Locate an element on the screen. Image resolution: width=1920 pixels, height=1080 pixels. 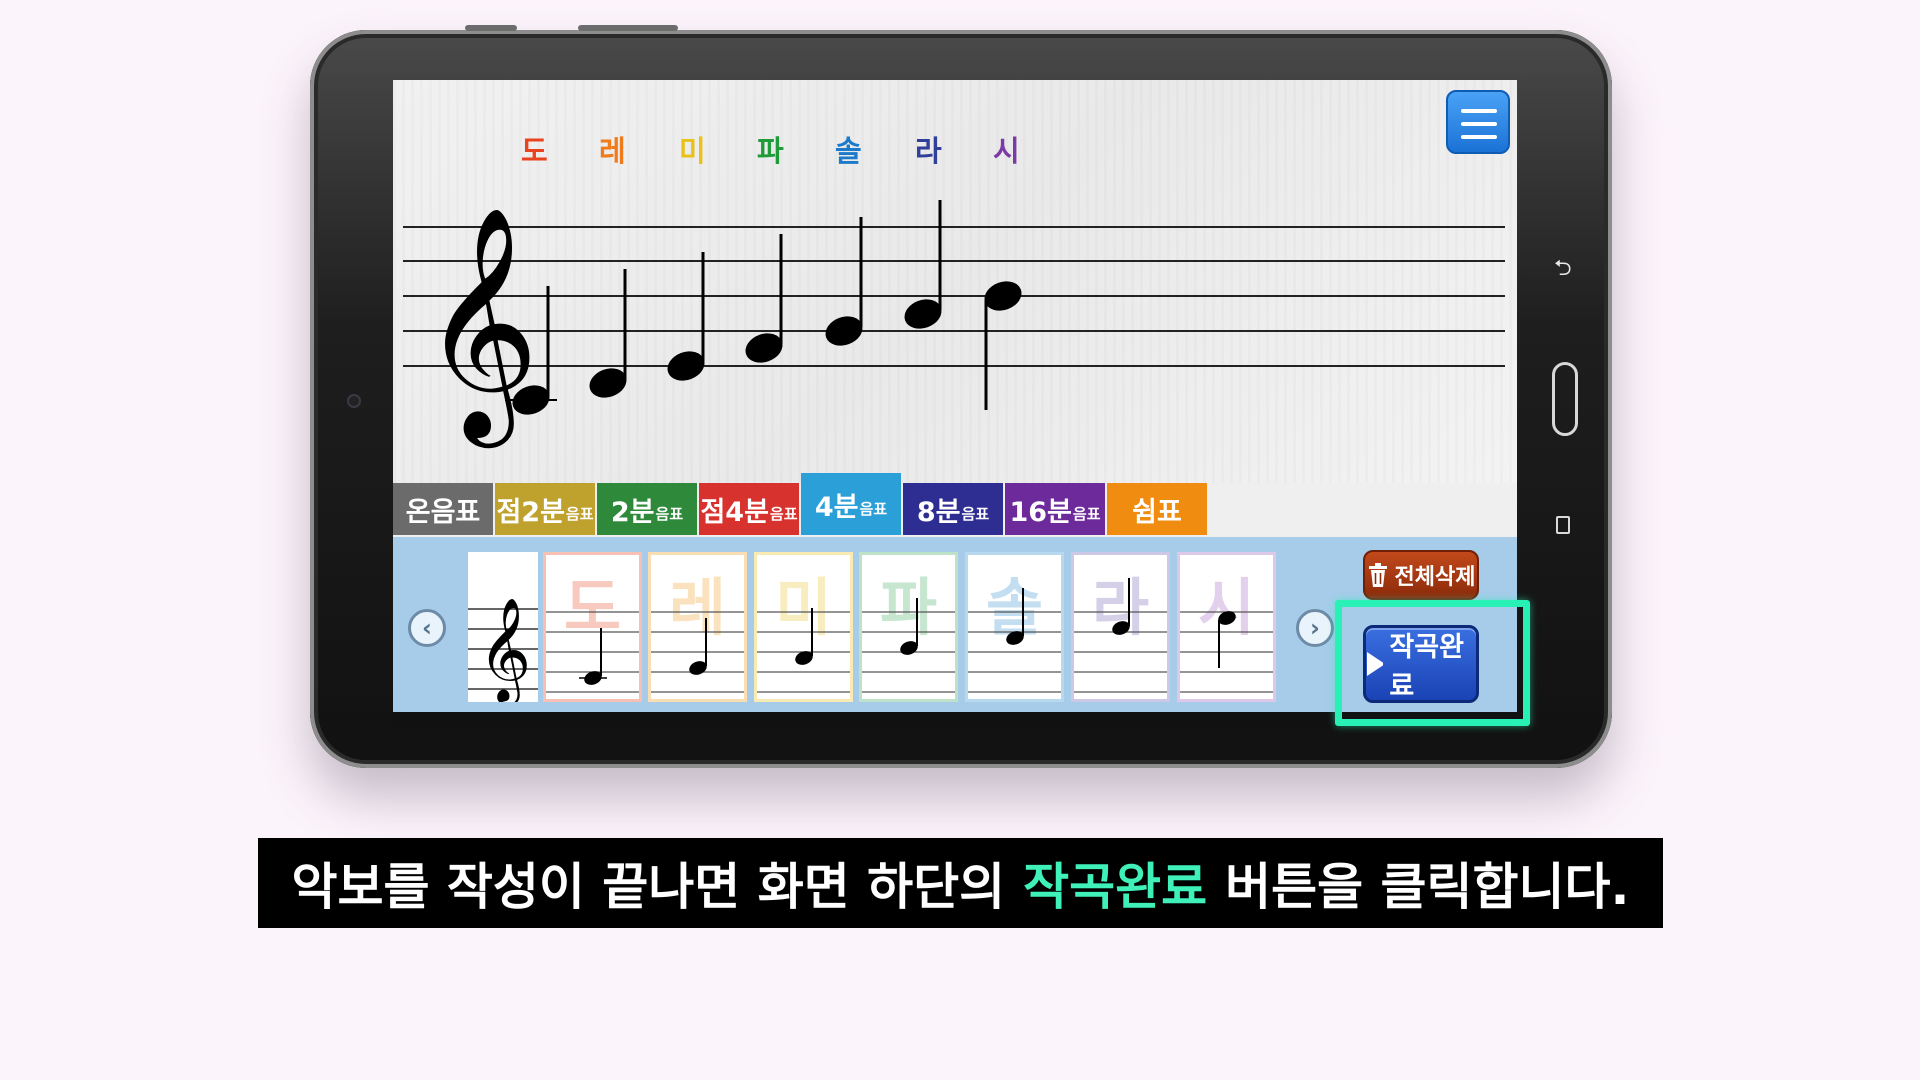
tab-note-type: 4분 음표 is located at coordinates (851, 504).